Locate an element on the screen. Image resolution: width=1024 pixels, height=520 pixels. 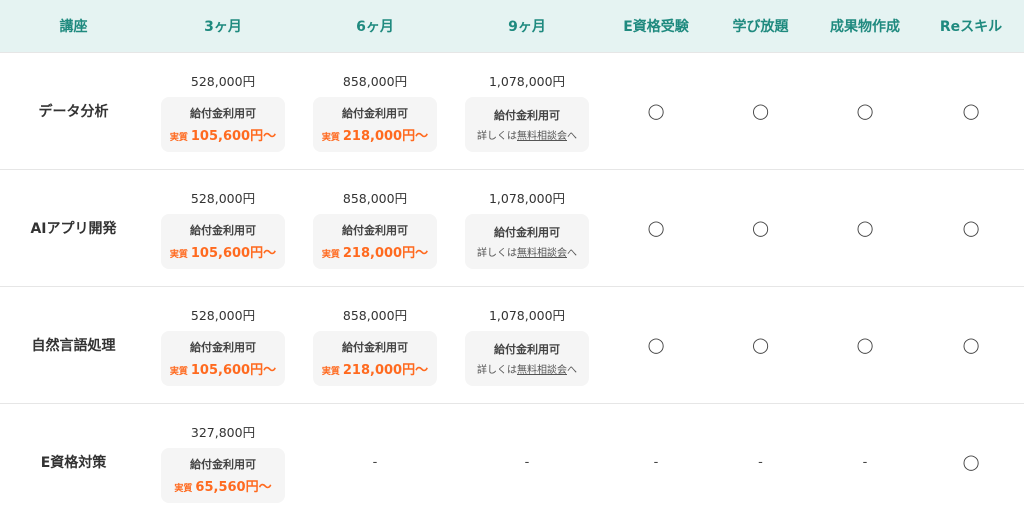
e-exam-mark: - is located at coordinates (656, 462).